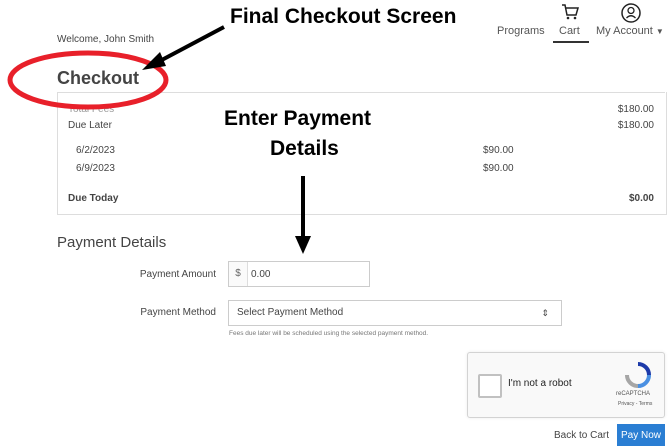  I want to click on arrow-to-checkout-head, so click(154, 61).